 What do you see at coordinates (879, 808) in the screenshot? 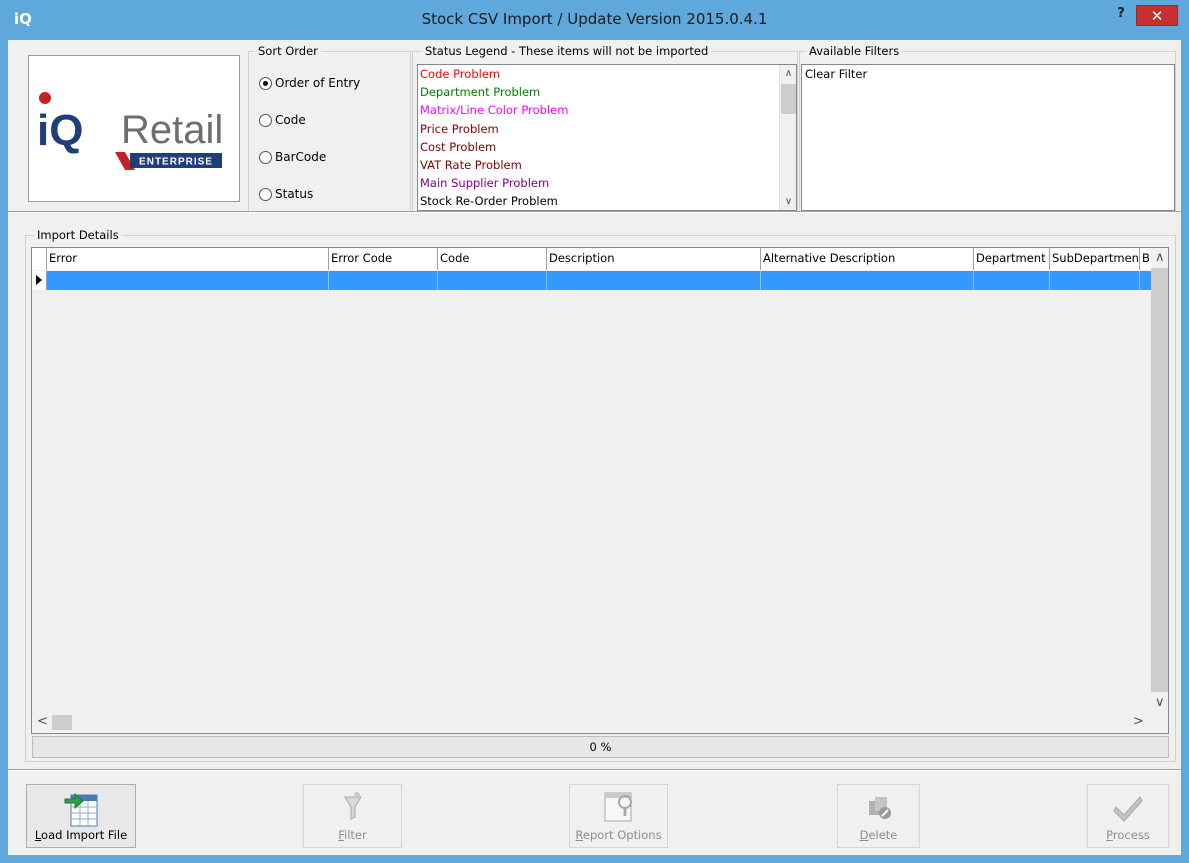
I see `delete-icon` at bounding box center [879, 808].